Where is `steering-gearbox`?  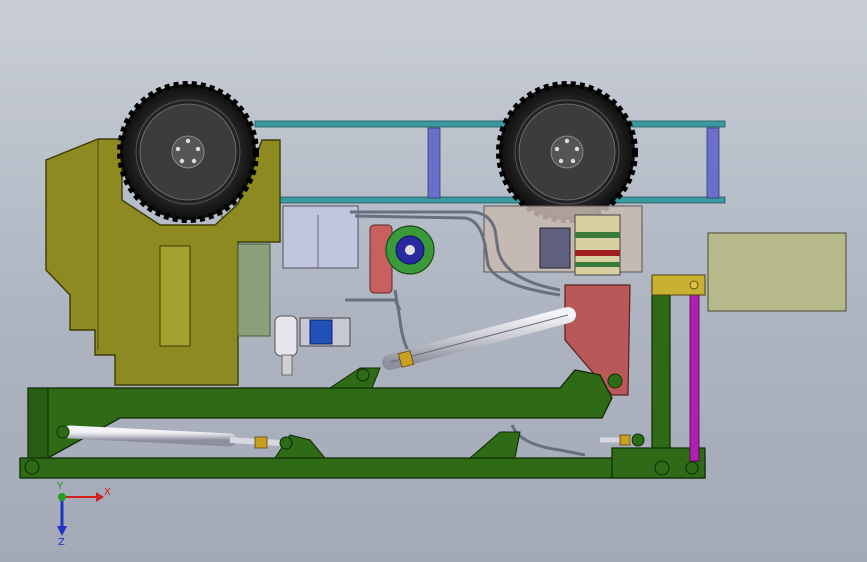
steering-gearbox is located at coordinates (563, 240).